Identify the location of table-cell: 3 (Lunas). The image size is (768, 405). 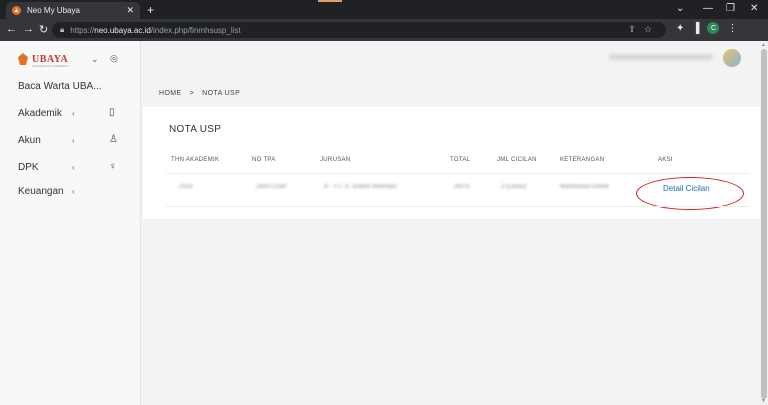
(514, 187).